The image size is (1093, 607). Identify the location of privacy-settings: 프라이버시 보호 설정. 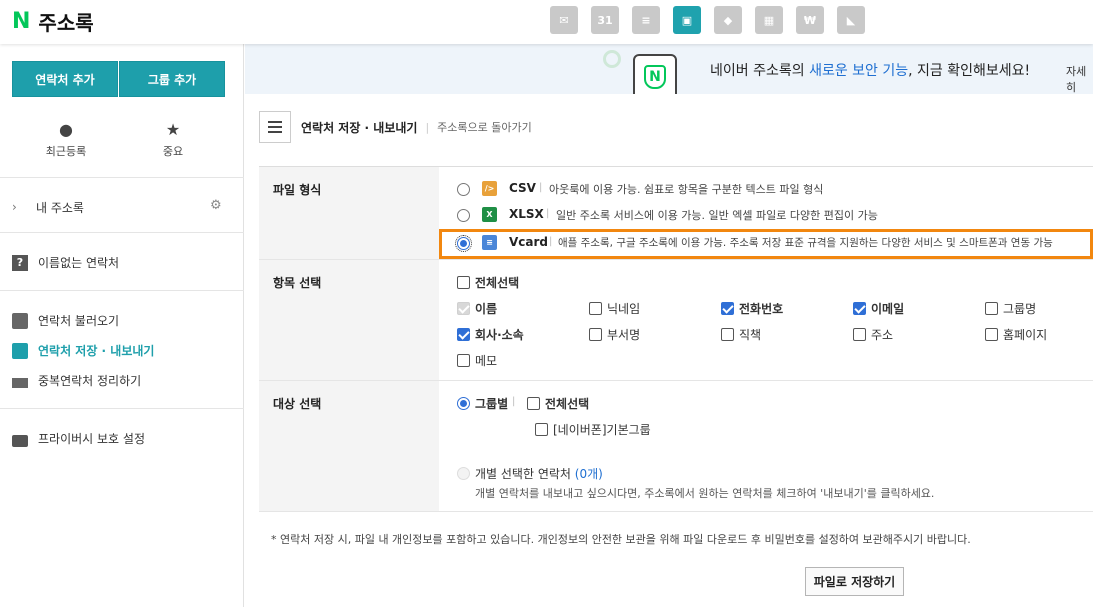
(78, 438).